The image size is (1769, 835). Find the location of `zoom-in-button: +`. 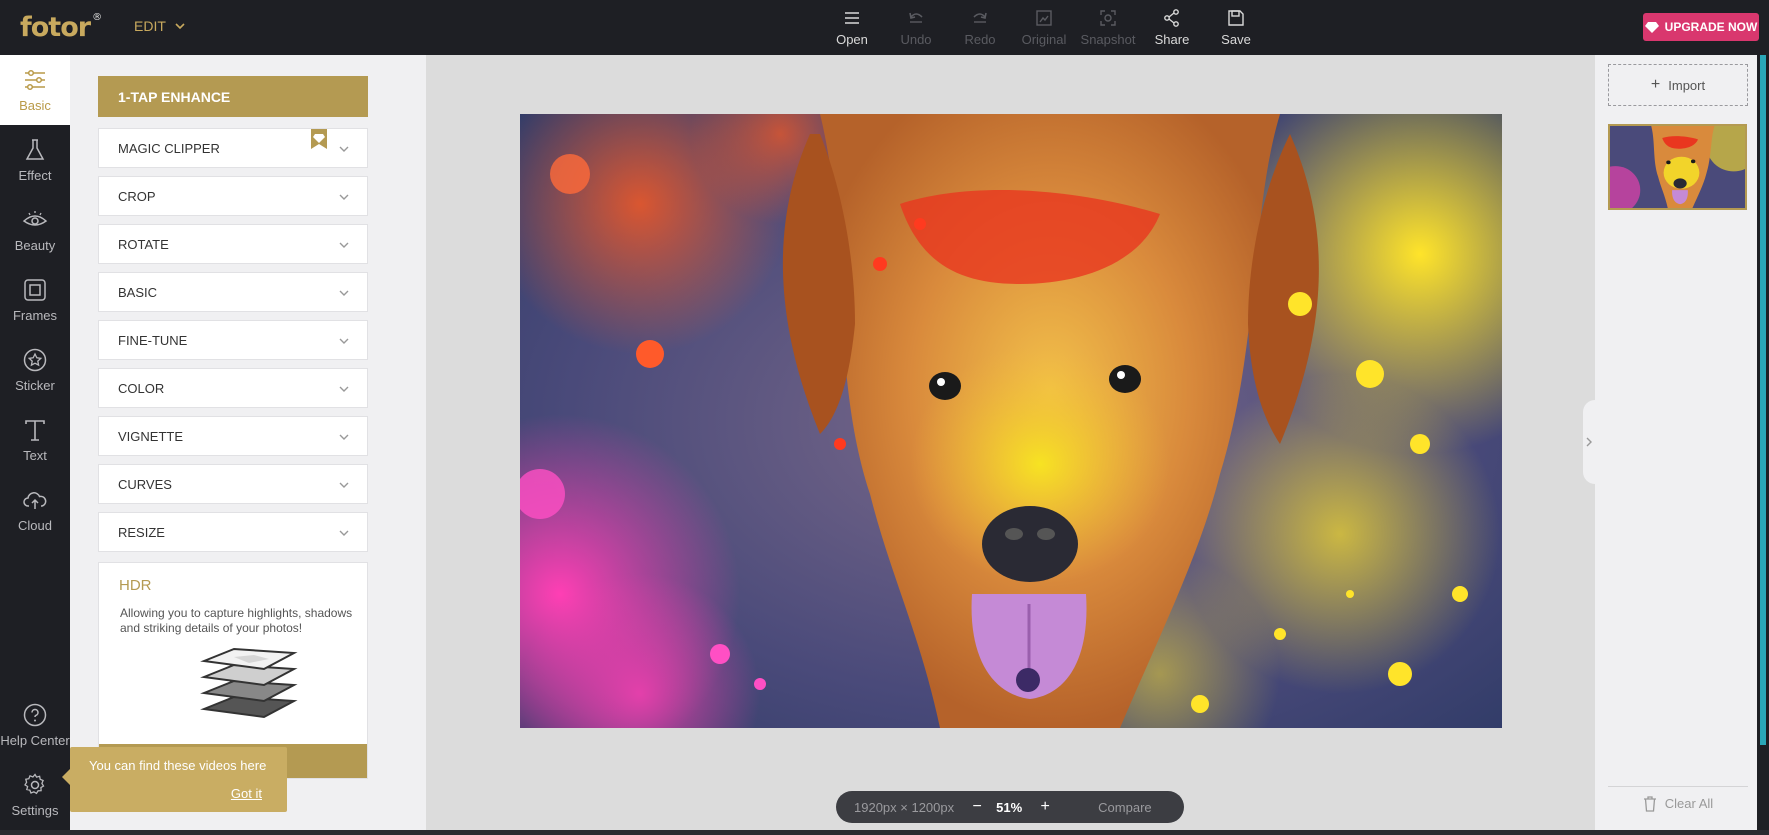

zoom-in-button: + is located at coordinates (1045, 807).